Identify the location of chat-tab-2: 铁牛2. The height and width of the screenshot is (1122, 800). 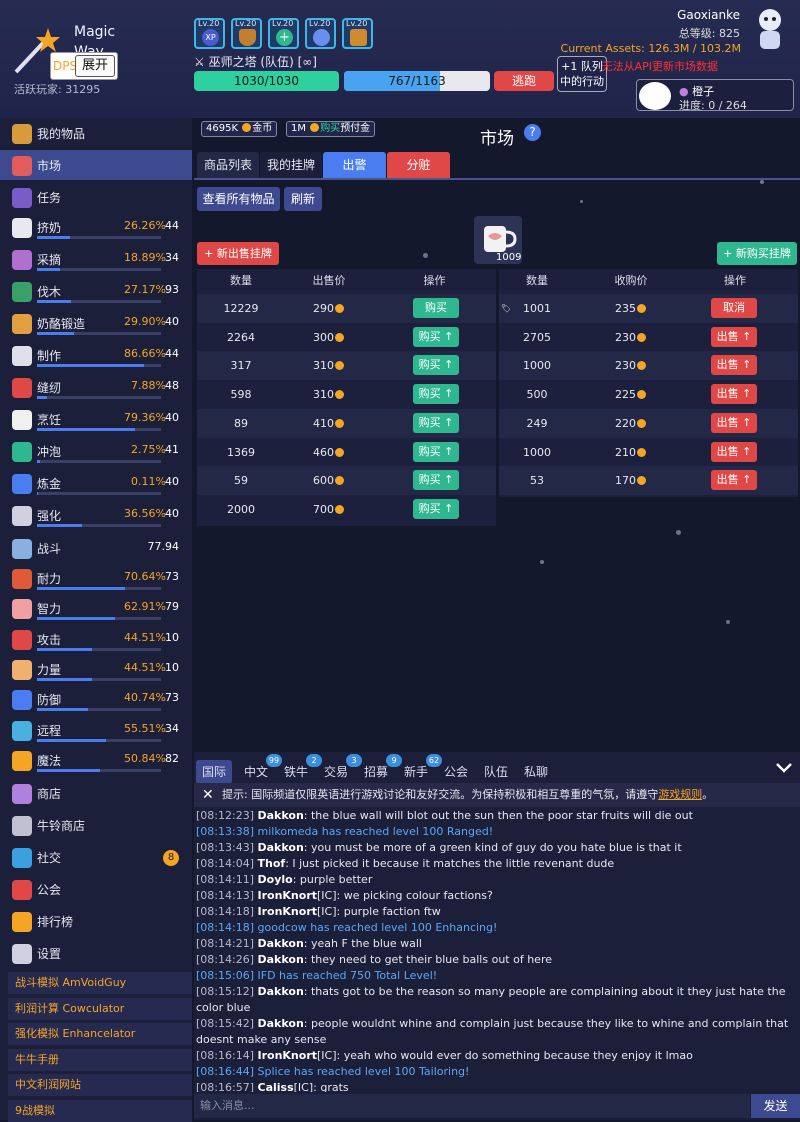
(296, 772).